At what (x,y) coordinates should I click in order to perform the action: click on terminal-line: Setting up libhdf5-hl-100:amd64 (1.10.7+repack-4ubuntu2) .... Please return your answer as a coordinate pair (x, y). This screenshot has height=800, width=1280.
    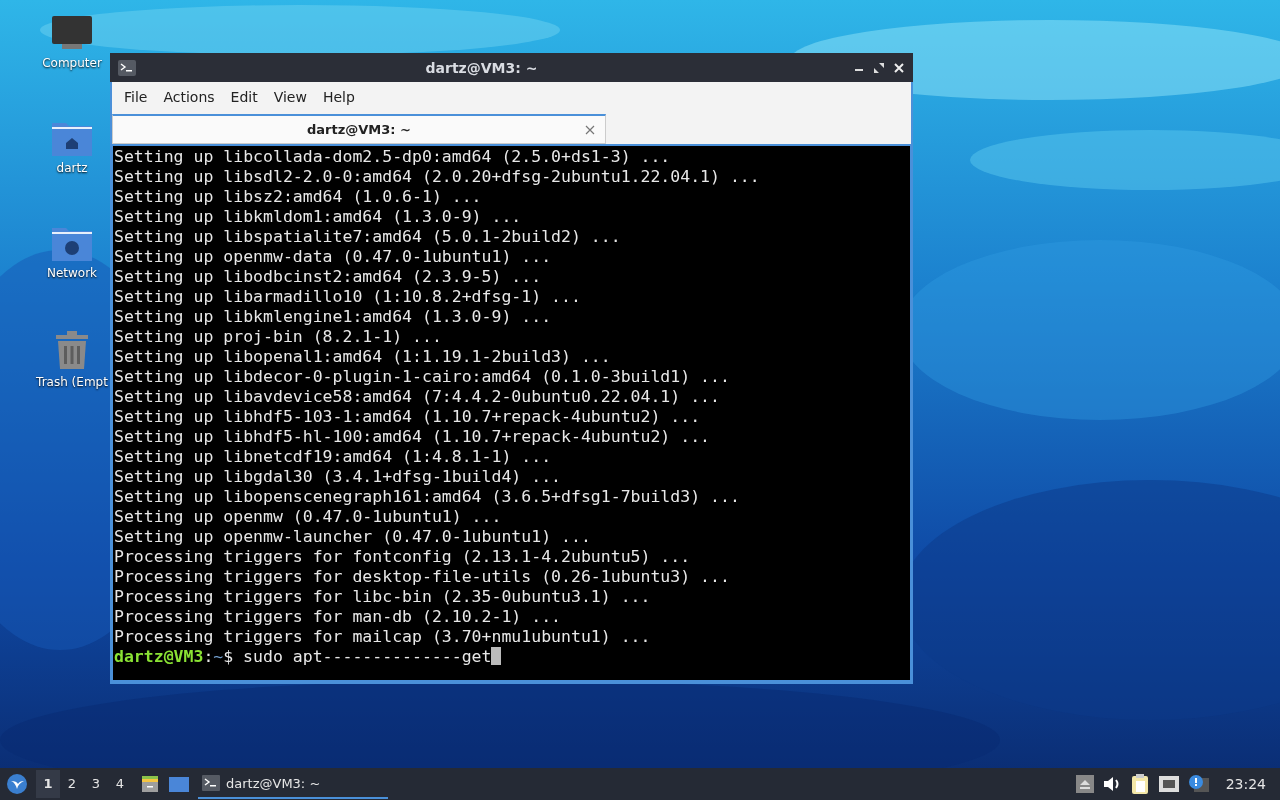
    Looking at the image, I should click on (413, 437).